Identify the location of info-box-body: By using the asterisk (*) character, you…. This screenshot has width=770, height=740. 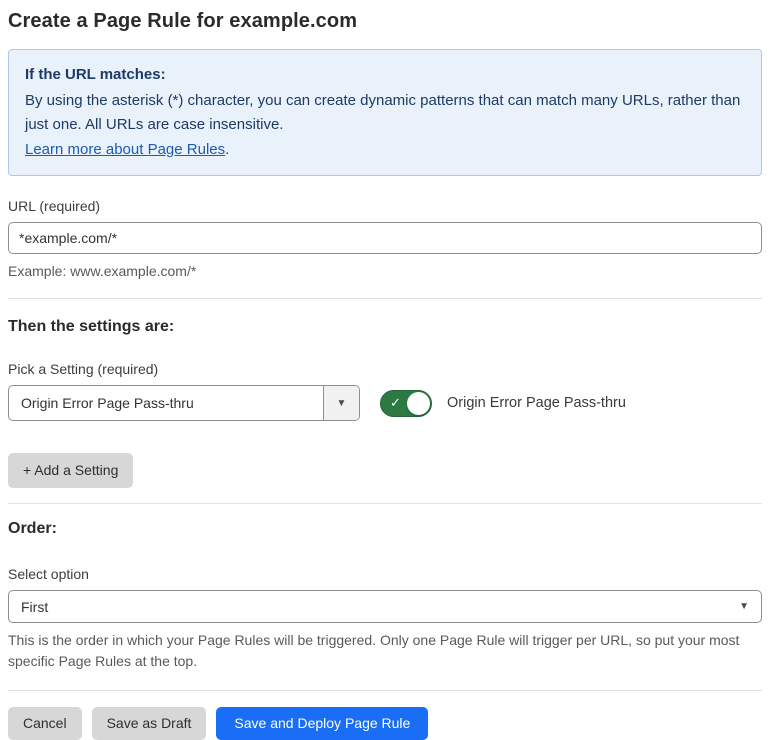
(383, 112).